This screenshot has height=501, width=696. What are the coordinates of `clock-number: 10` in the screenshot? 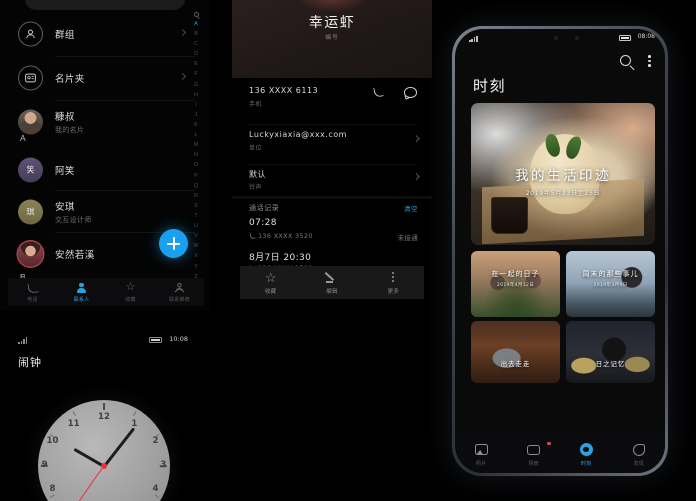 It's located at (52, 441).